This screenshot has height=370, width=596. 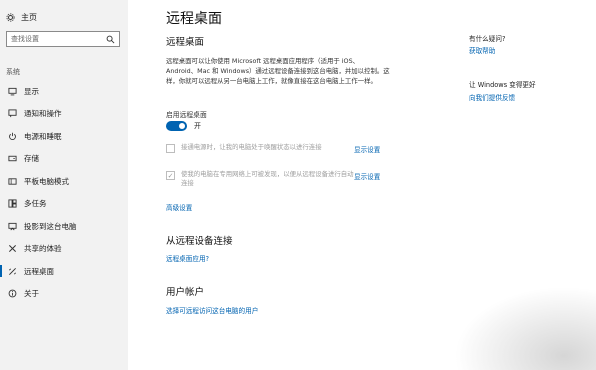 I want to click on get-help-link: 获取帮助, so click(x=482, y=50).